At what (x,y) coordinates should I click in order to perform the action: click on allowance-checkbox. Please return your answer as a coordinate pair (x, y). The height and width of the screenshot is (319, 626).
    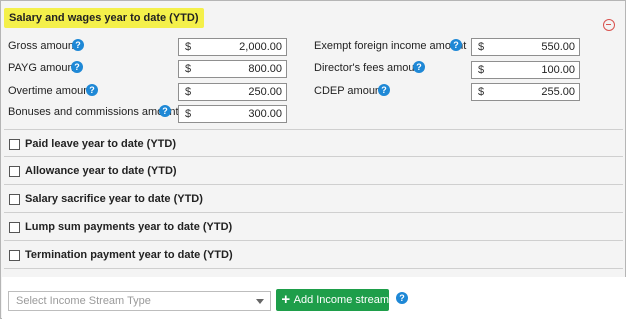
    Looking at the image, I should click on (14, 171).